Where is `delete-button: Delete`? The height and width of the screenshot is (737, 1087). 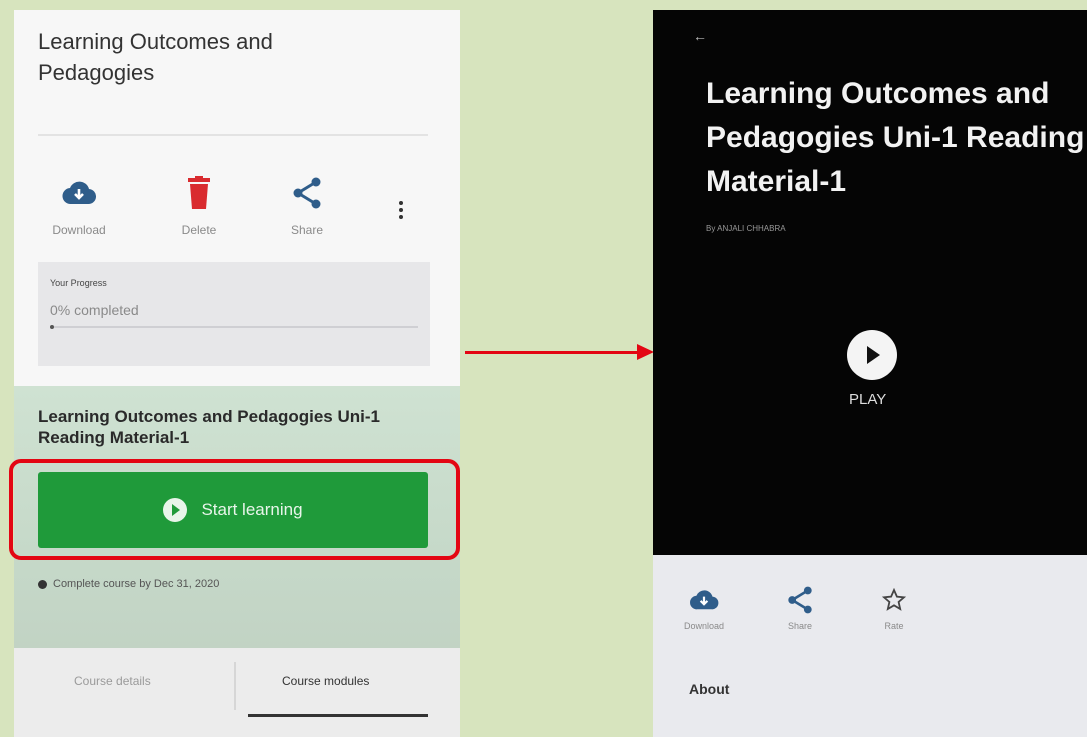 delete-button: Delete is located at coordinates (199, 206).